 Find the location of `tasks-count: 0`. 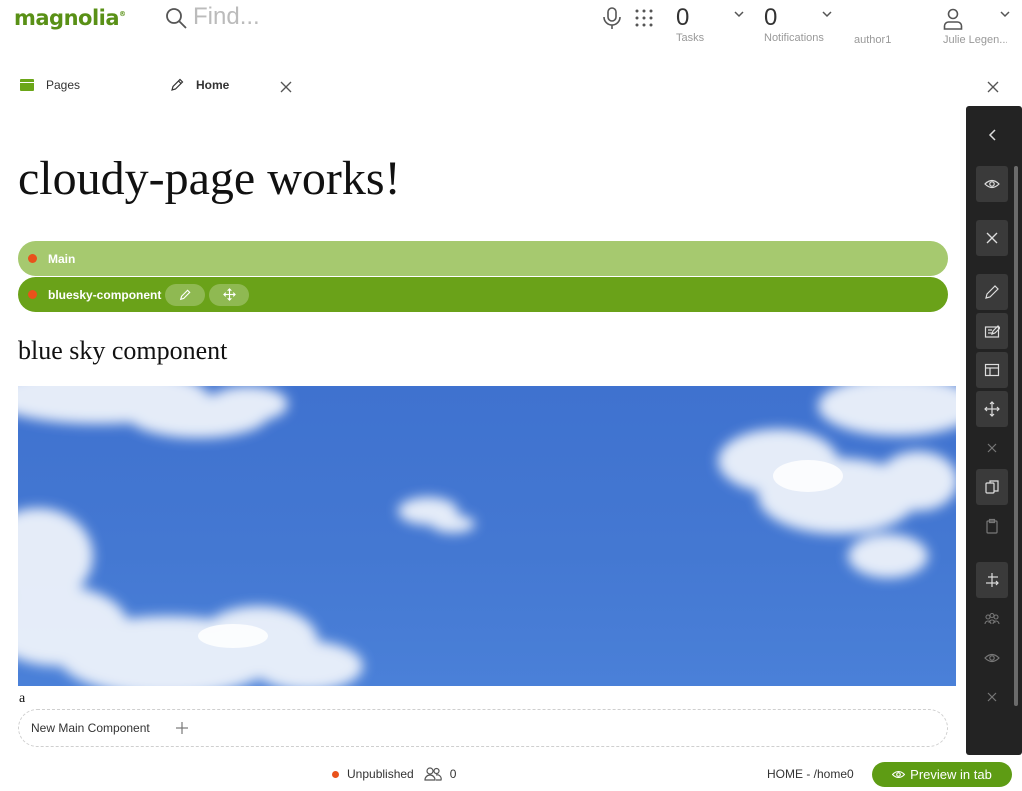

tasks-count: 0 is located at coordinates (683, 17).